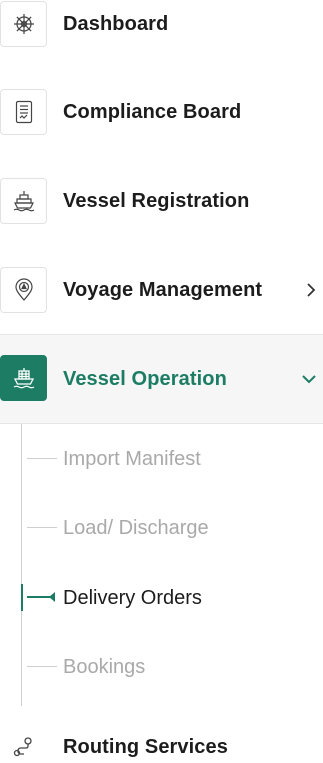  Describe the element at coordinates (23, 290) in the screenshot. I see `location-pin-icon` at that location.